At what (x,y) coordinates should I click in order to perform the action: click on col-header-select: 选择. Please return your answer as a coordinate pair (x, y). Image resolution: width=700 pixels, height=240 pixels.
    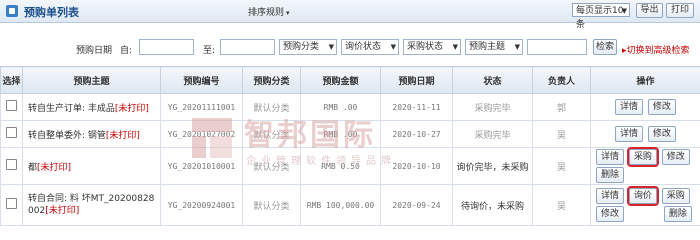
    Looking at the image, I should click on (11, 80).